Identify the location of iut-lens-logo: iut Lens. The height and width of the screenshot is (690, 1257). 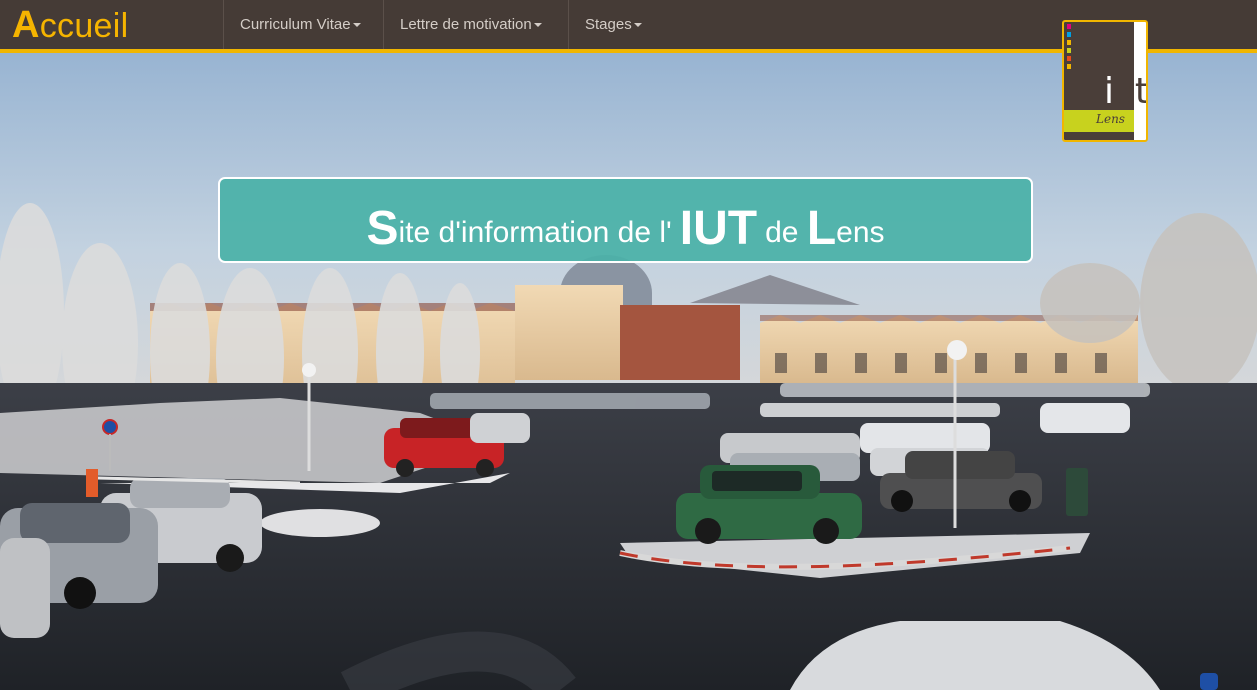
(1105, 81).